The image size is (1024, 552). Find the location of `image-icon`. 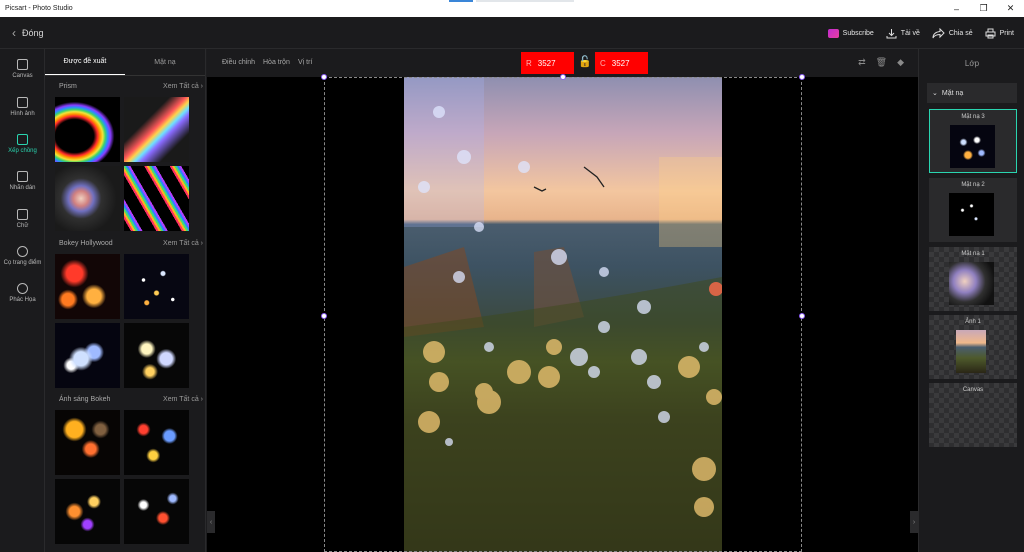

image-icon is located at coordinates (22, 102).